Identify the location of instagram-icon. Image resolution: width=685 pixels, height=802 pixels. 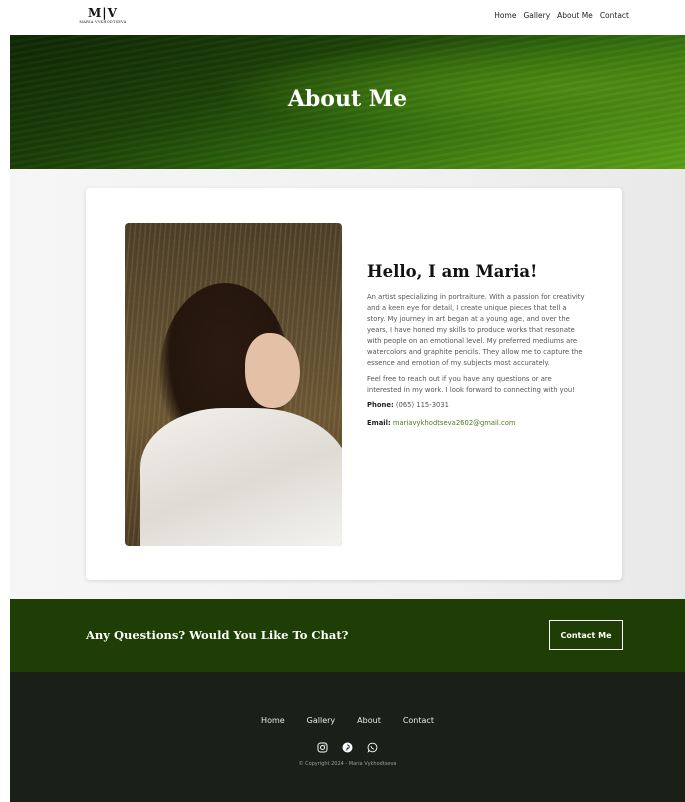
(322, 745).